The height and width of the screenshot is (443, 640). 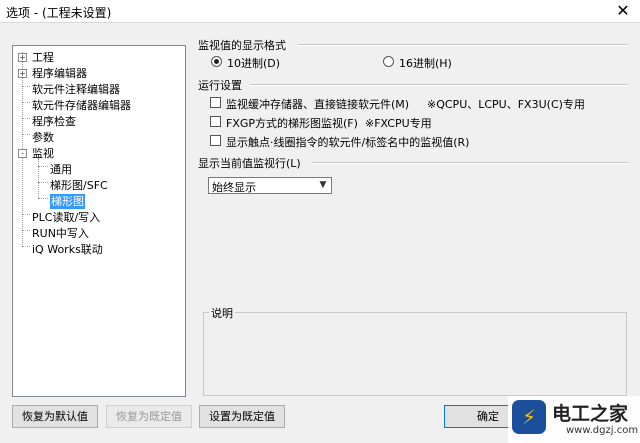 What do you see at coordinates (323, 185) in the screenshot?
I see `chevron-down-icon: ▼` at bounding box center [323, 185].